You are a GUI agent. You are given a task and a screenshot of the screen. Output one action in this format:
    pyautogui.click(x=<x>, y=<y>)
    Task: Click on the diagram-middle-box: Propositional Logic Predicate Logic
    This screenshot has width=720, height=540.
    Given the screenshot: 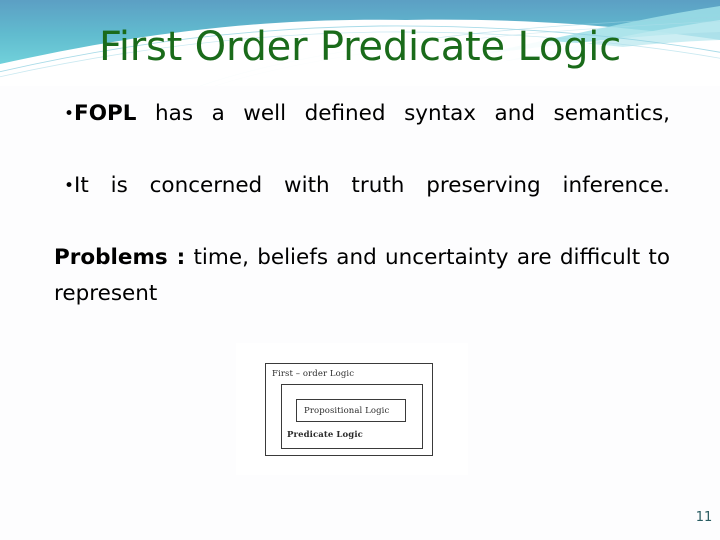 What is the action you would take?
    pyautogui.click(x=352, y=416)
    